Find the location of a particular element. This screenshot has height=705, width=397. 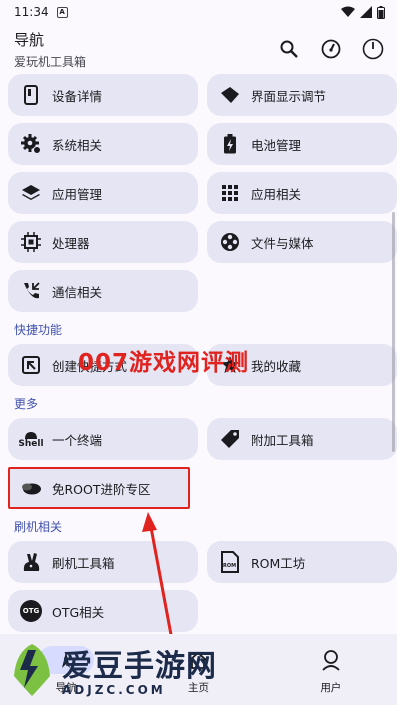

card-label: ROM工坊 is located at coordinates (278, 563).